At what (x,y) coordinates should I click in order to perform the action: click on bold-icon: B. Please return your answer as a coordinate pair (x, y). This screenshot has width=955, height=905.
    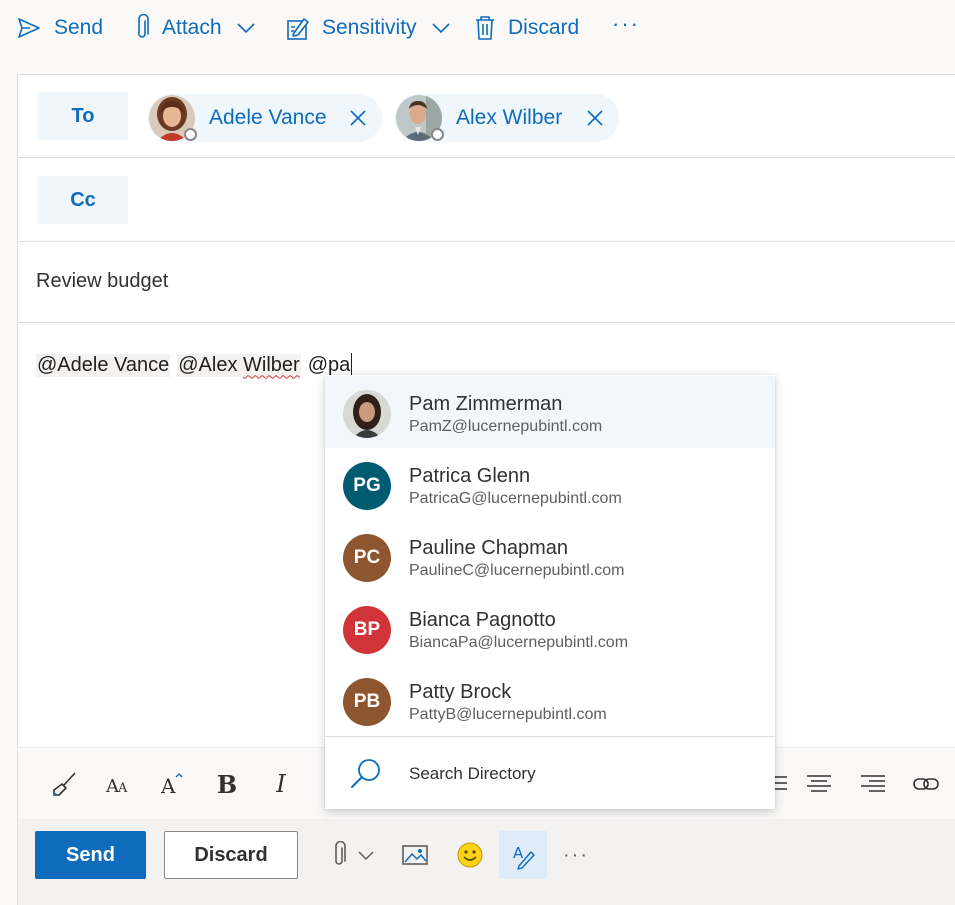
    Looking at the image, I should click on (227, 784).